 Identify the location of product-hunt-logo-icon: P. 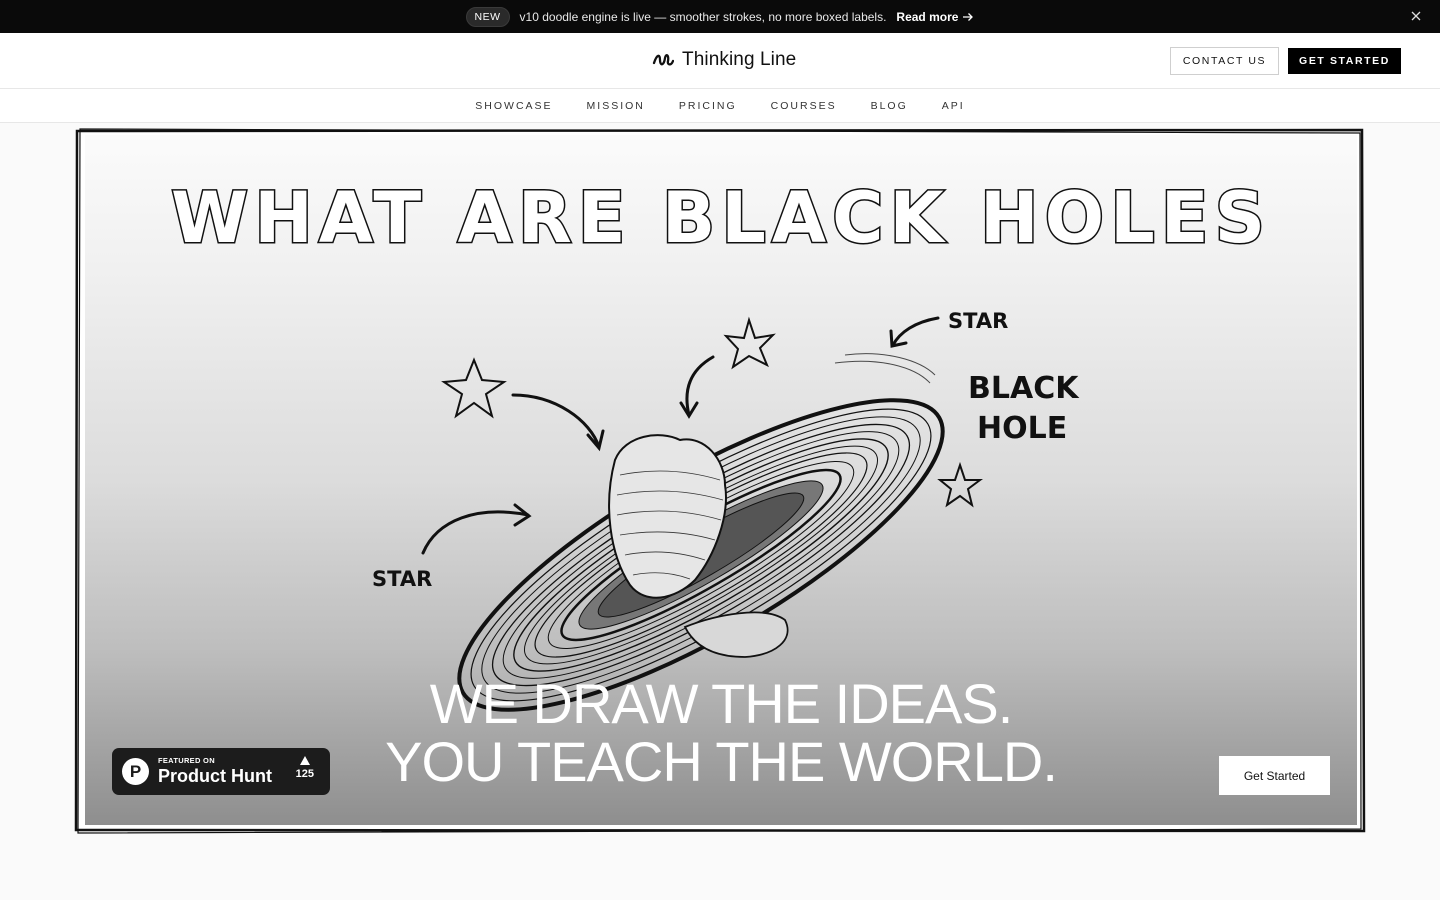
(135, 771).